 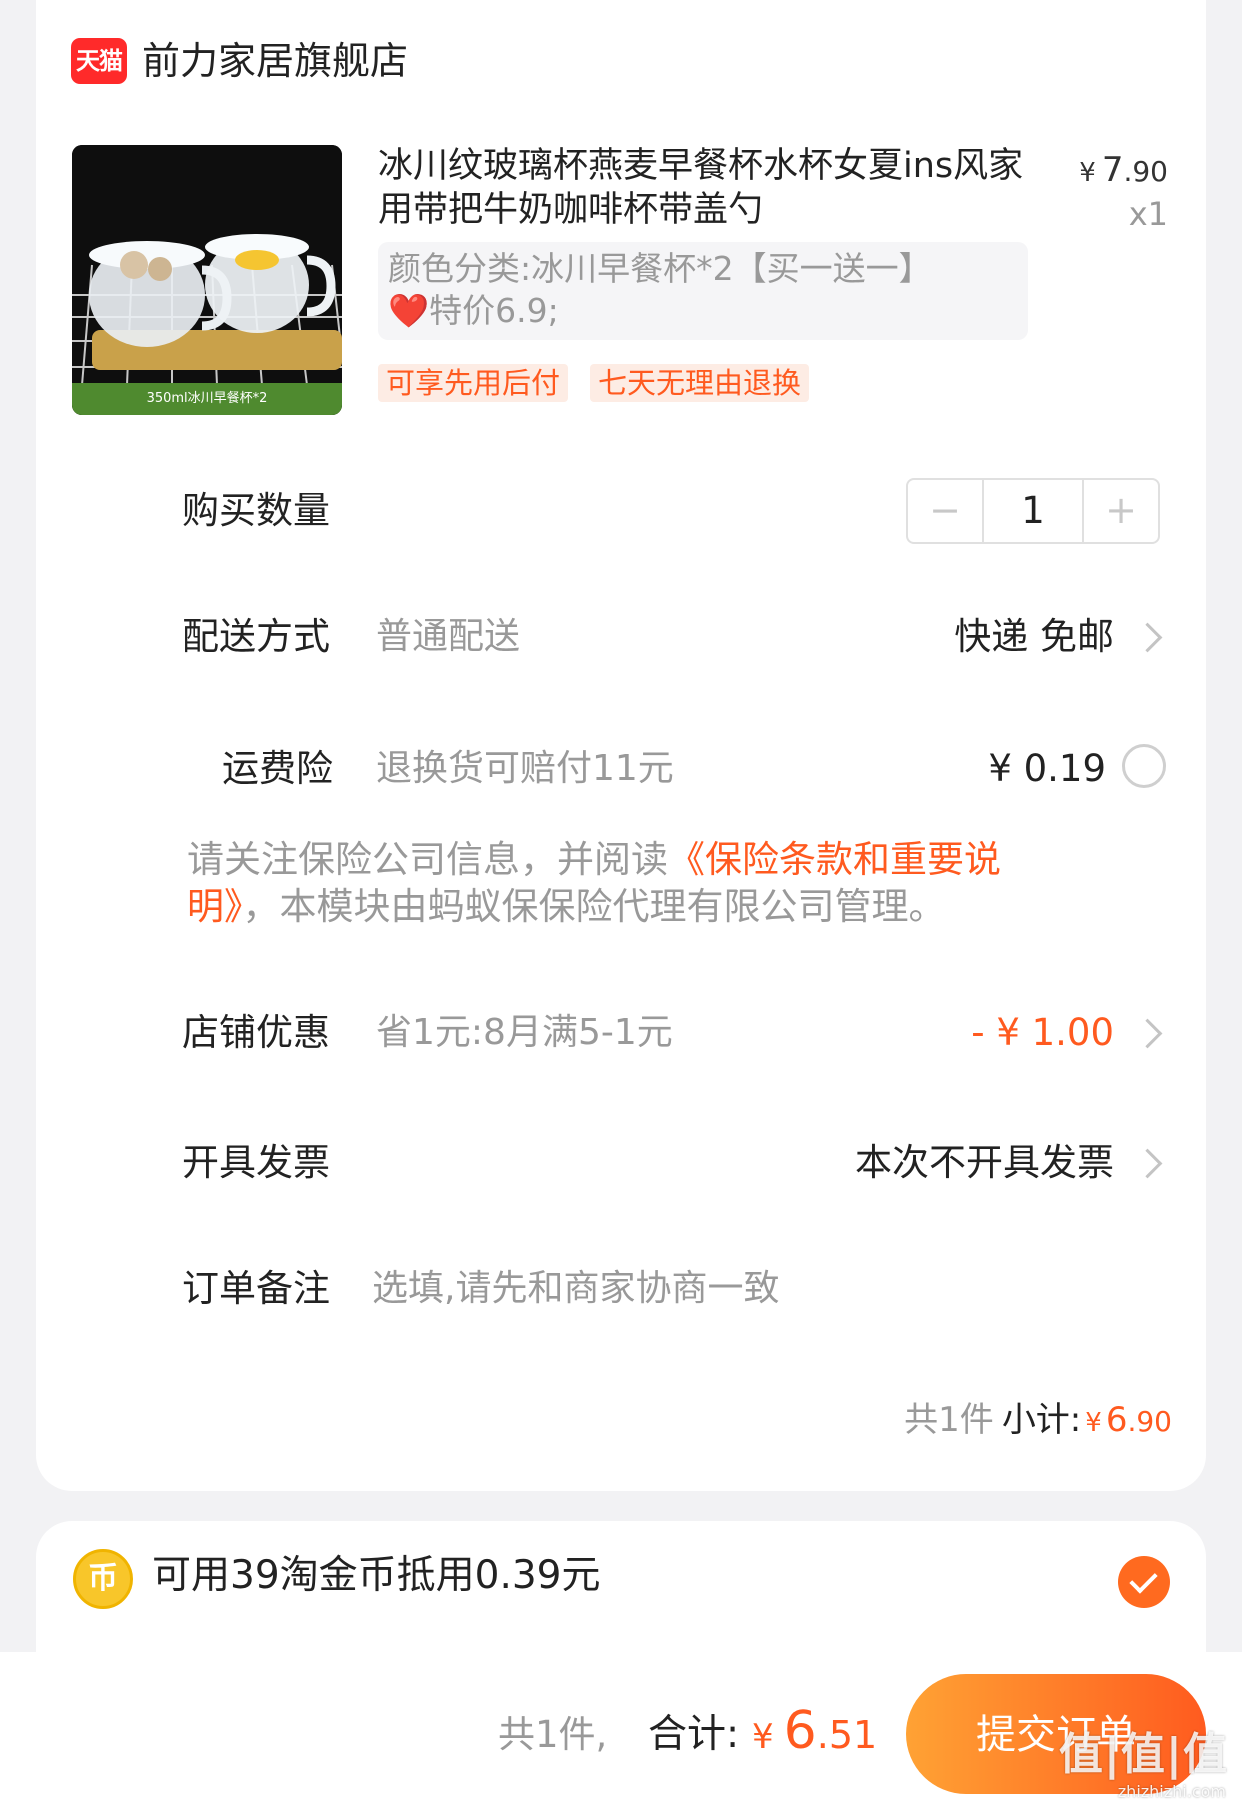 What do you see at coordinates (1047, 768) in the screenshot?
I see `insurance-price: ¥ 0.19` at bounding box center [1047, 768].